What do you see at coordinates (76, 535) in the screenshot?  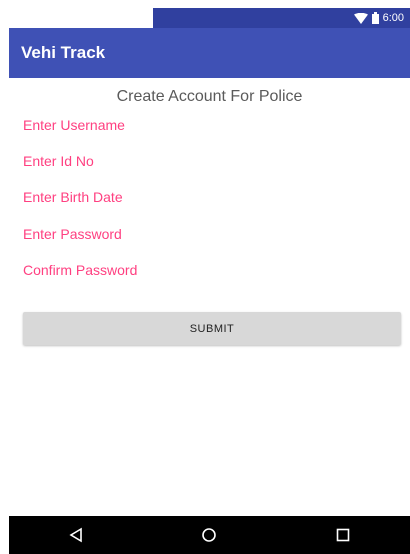 I see `back-icon` at bounding box center [76, 535].